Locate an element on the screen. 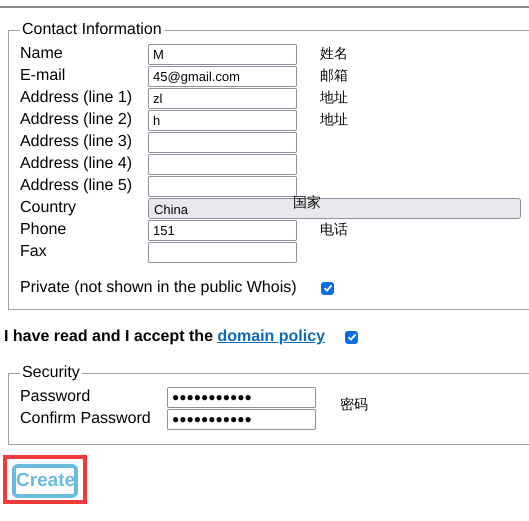 The width and height of the screenshot is (529, 521). input-field: 151 is located at coordinates (222, 230).